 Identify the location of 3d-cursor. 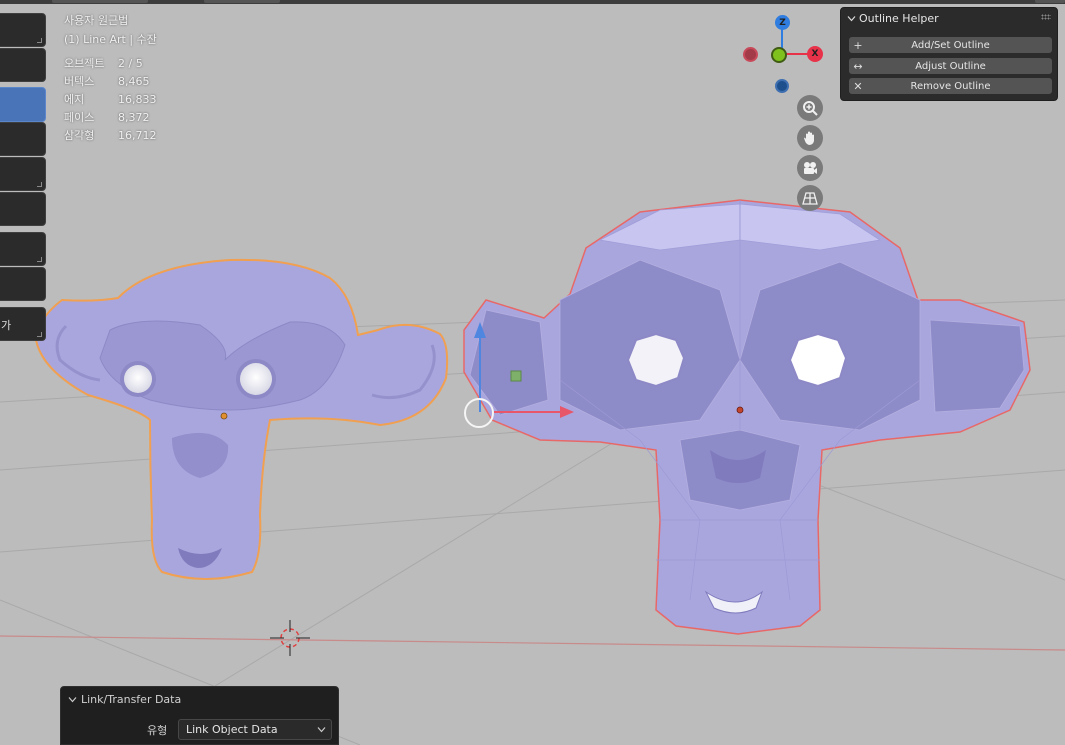
(290, 638).